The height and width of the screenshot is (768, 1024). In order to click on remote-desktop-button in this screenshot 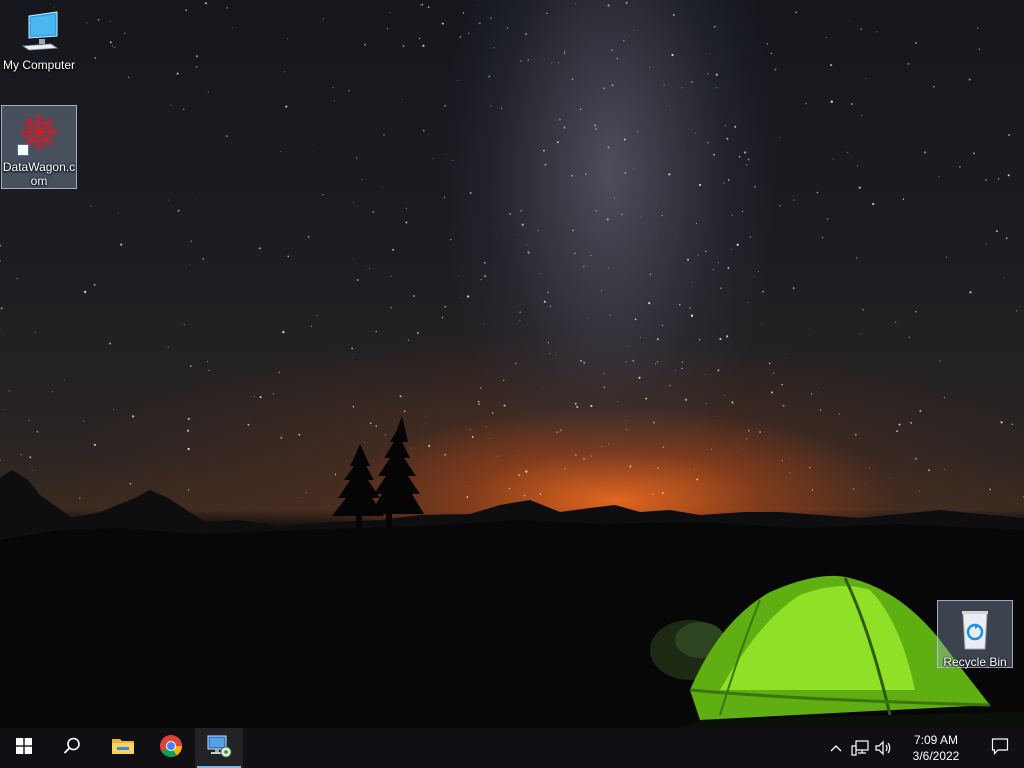, I will do `click(219, 748)`.